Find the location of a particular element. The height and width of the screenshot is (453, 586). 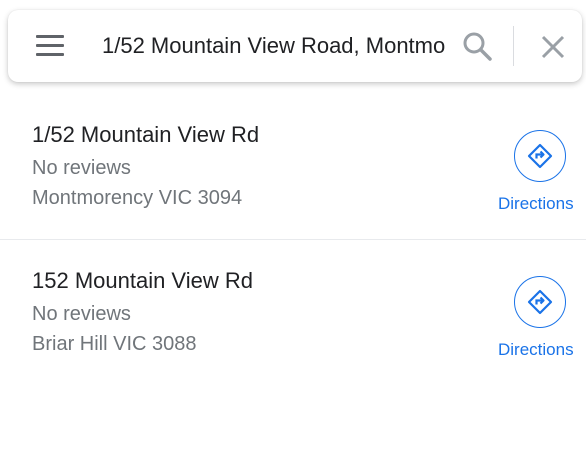

search-input is located at coordinates (274, 46).